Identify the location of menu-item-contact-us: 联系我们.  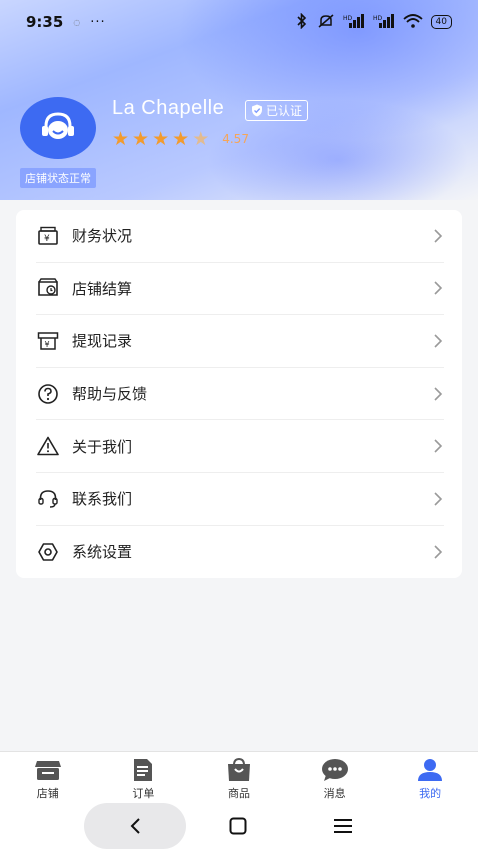
(240, 499).